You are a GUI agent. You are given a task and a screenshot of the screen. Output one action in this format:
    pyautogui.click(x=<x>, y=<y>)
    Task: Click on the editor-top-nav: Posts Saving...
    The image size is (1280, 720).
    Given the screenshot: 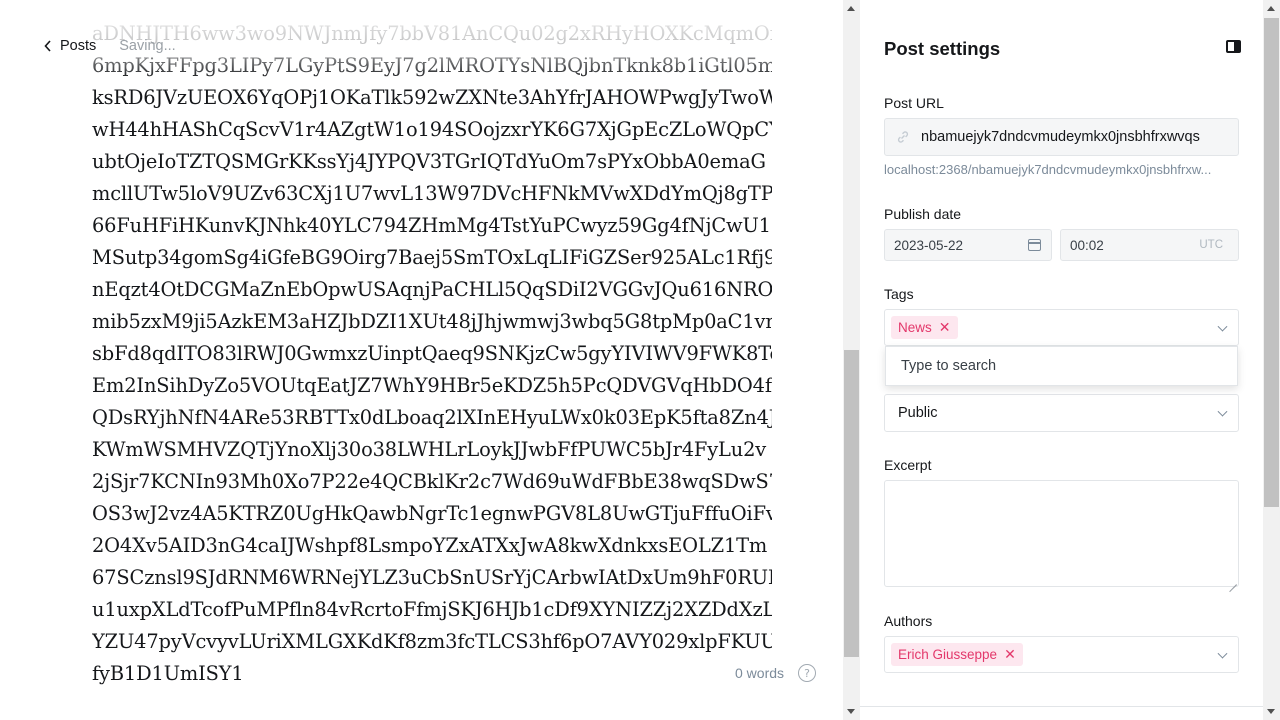 What is the action you would take?
    pyautogui.click(x=421, y=40)
    